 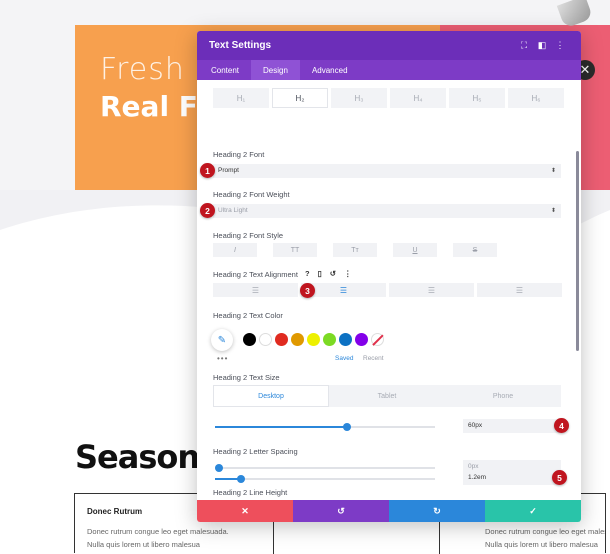 I want to click on cancel-button: ✕, so click(x=245, y=511).